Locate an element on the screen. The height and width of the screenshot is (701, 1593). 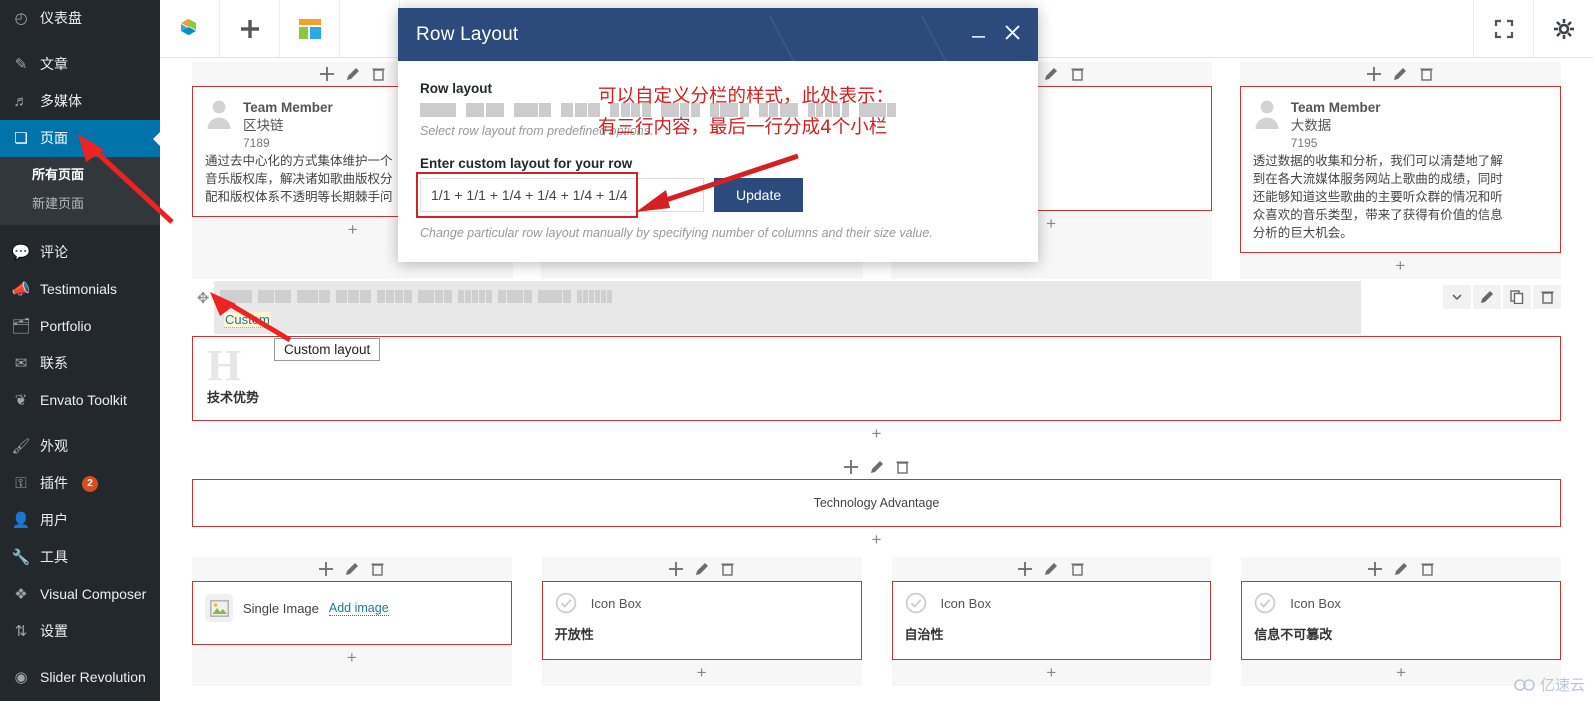
bottom-column: Icon Box 信息不可篡改 + is located at coordinates (1401, 621).